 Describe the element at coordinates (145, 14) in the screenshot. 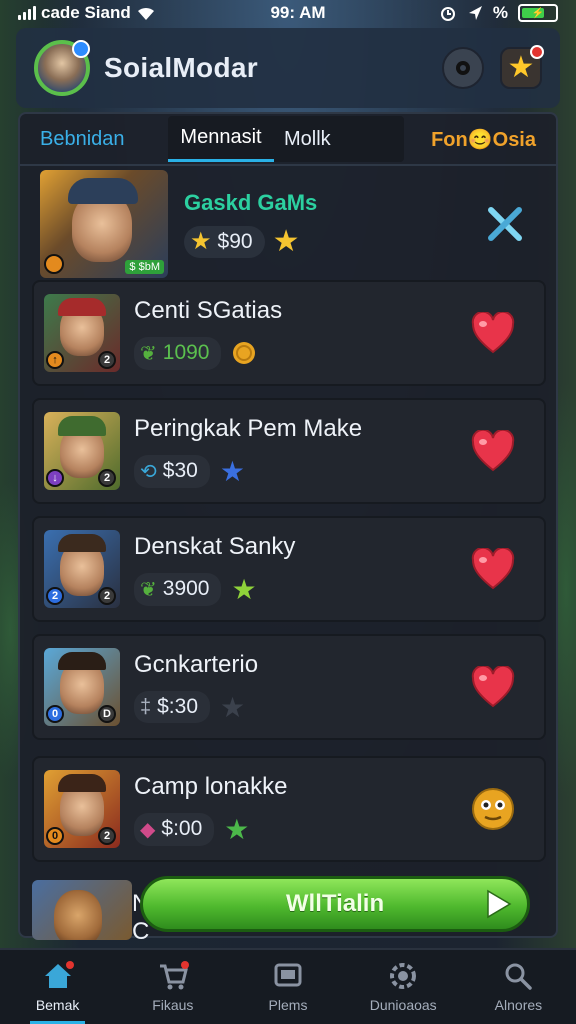

I see `wifi-icon` at that location.